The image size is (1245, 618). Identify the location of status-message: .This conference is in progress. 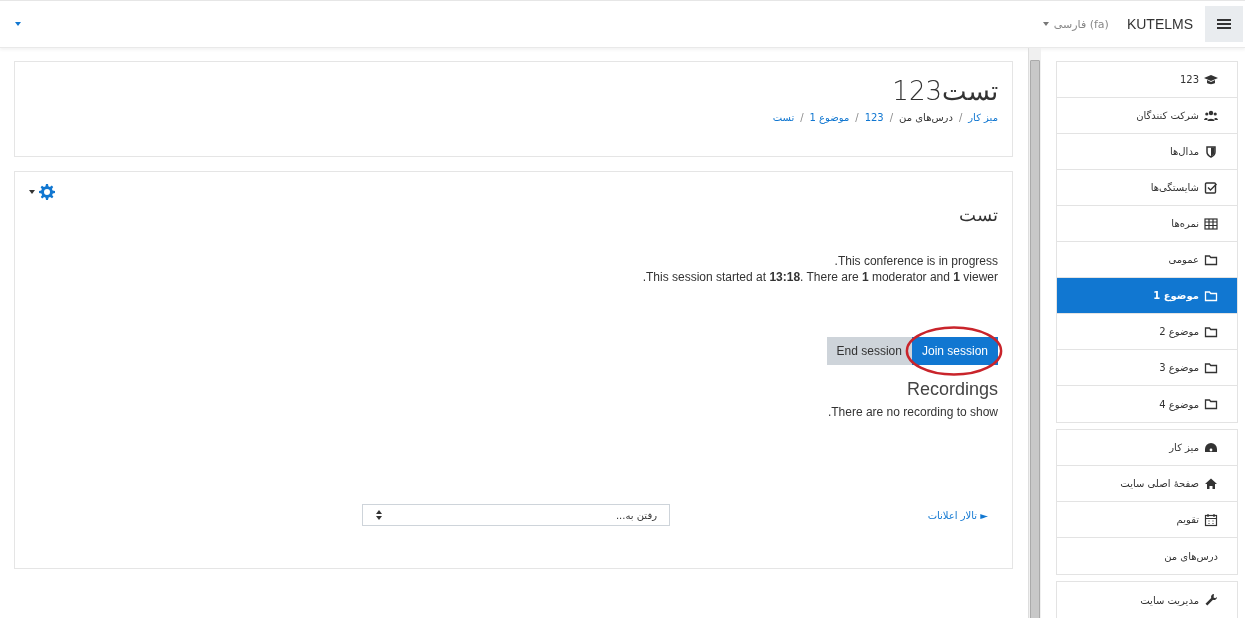
(915, 261).